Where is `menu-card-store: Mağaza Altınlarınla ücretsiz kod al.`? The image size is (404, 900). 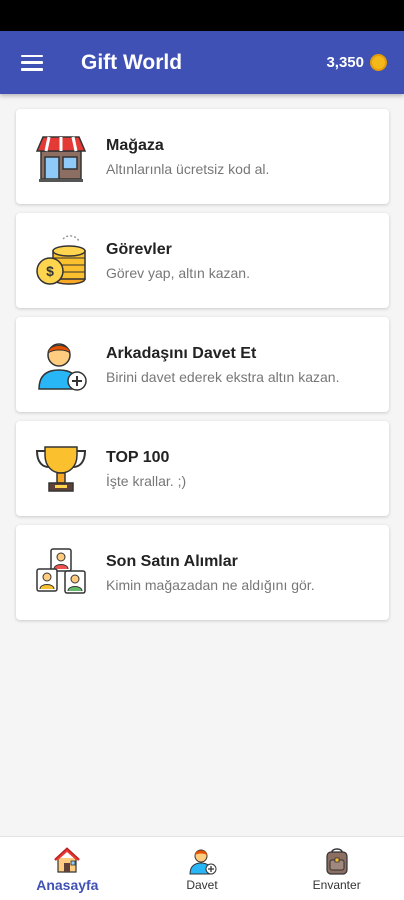
menu-card-store: Mağaza Altınlarınla ücretsiz kod al. is located at coordinates (202, 156).